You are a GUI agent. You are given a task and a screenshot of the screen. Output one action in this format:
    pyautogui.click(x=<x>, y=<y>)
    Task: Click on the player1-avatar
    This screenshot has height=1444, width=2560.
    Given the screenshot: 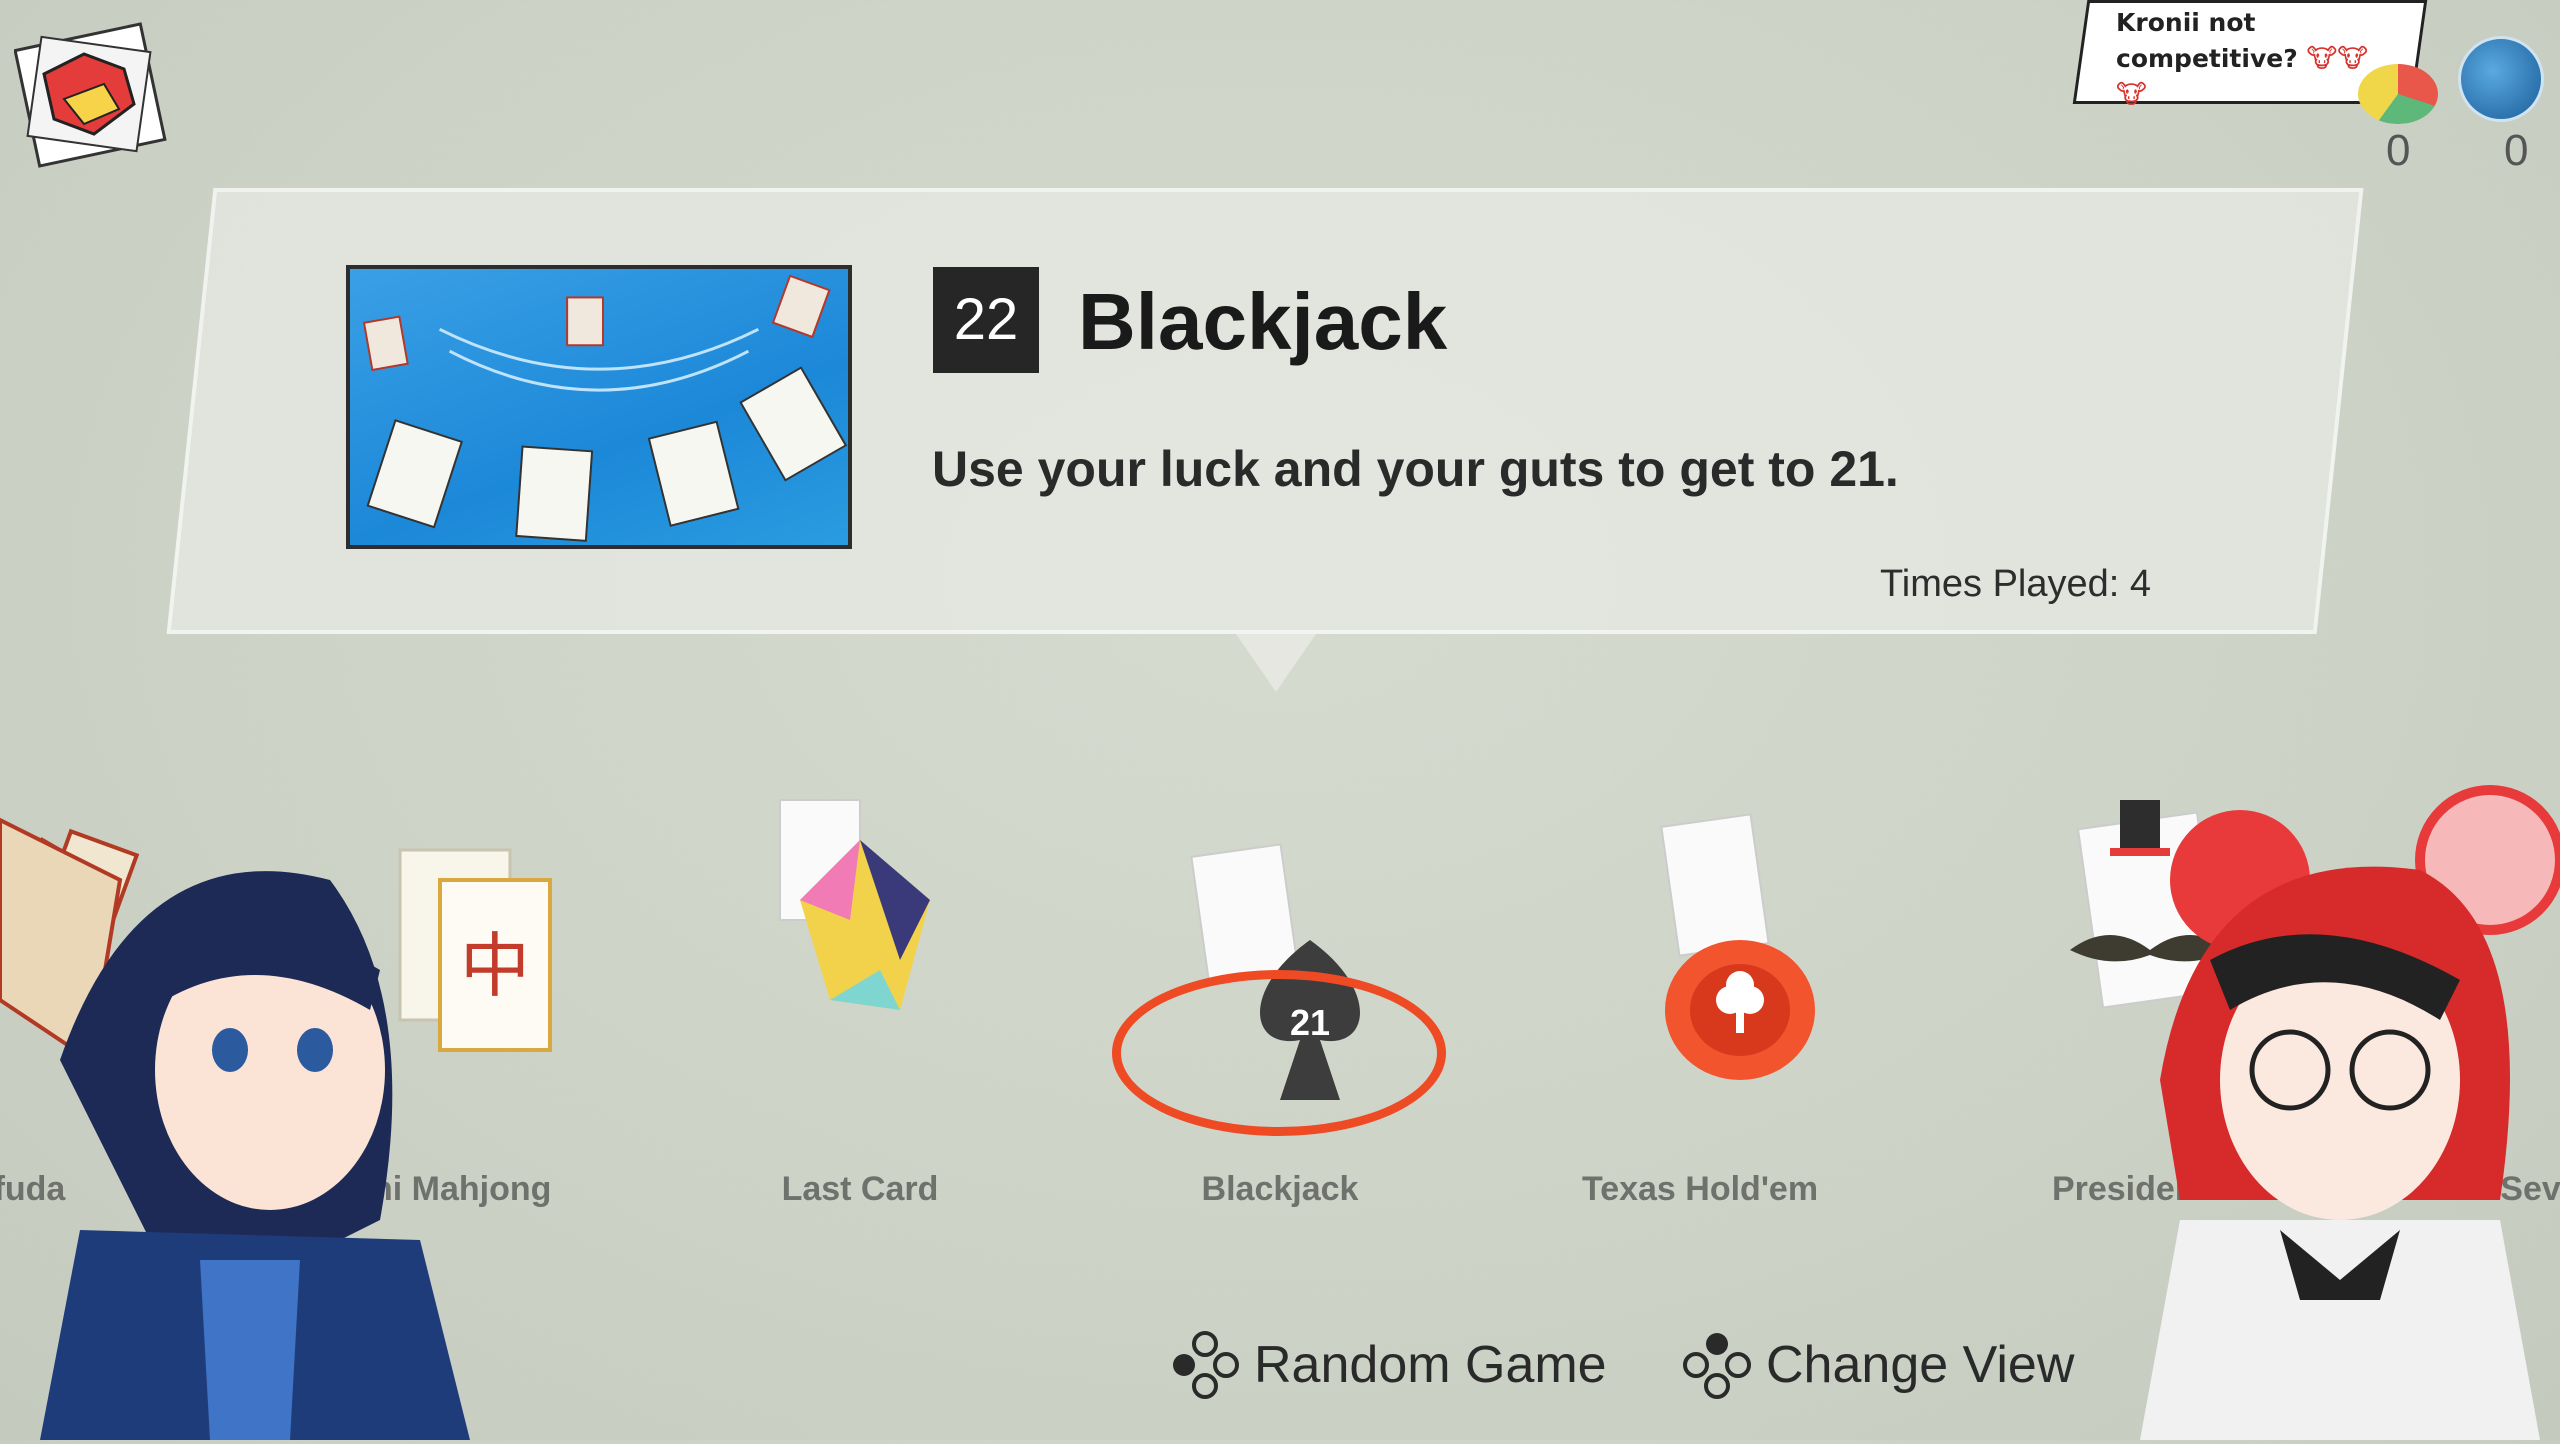 What is the action you would take?
    pyautogui.click(x=2398, y=94)
    